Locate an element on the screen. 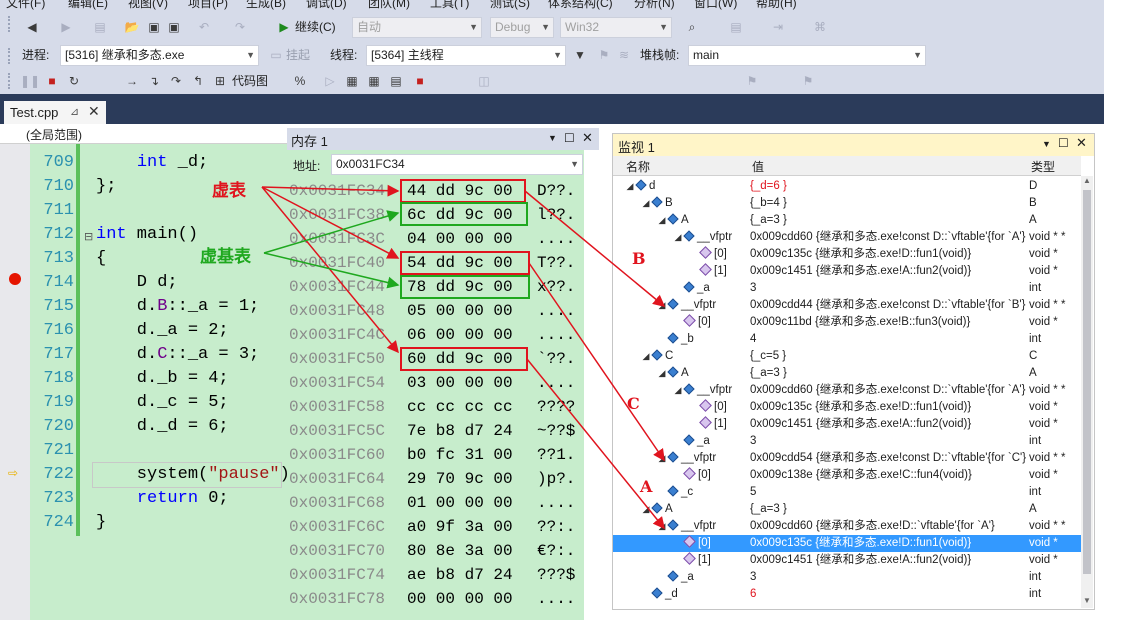  vtable-arrow is located at coordinates (330, 190).